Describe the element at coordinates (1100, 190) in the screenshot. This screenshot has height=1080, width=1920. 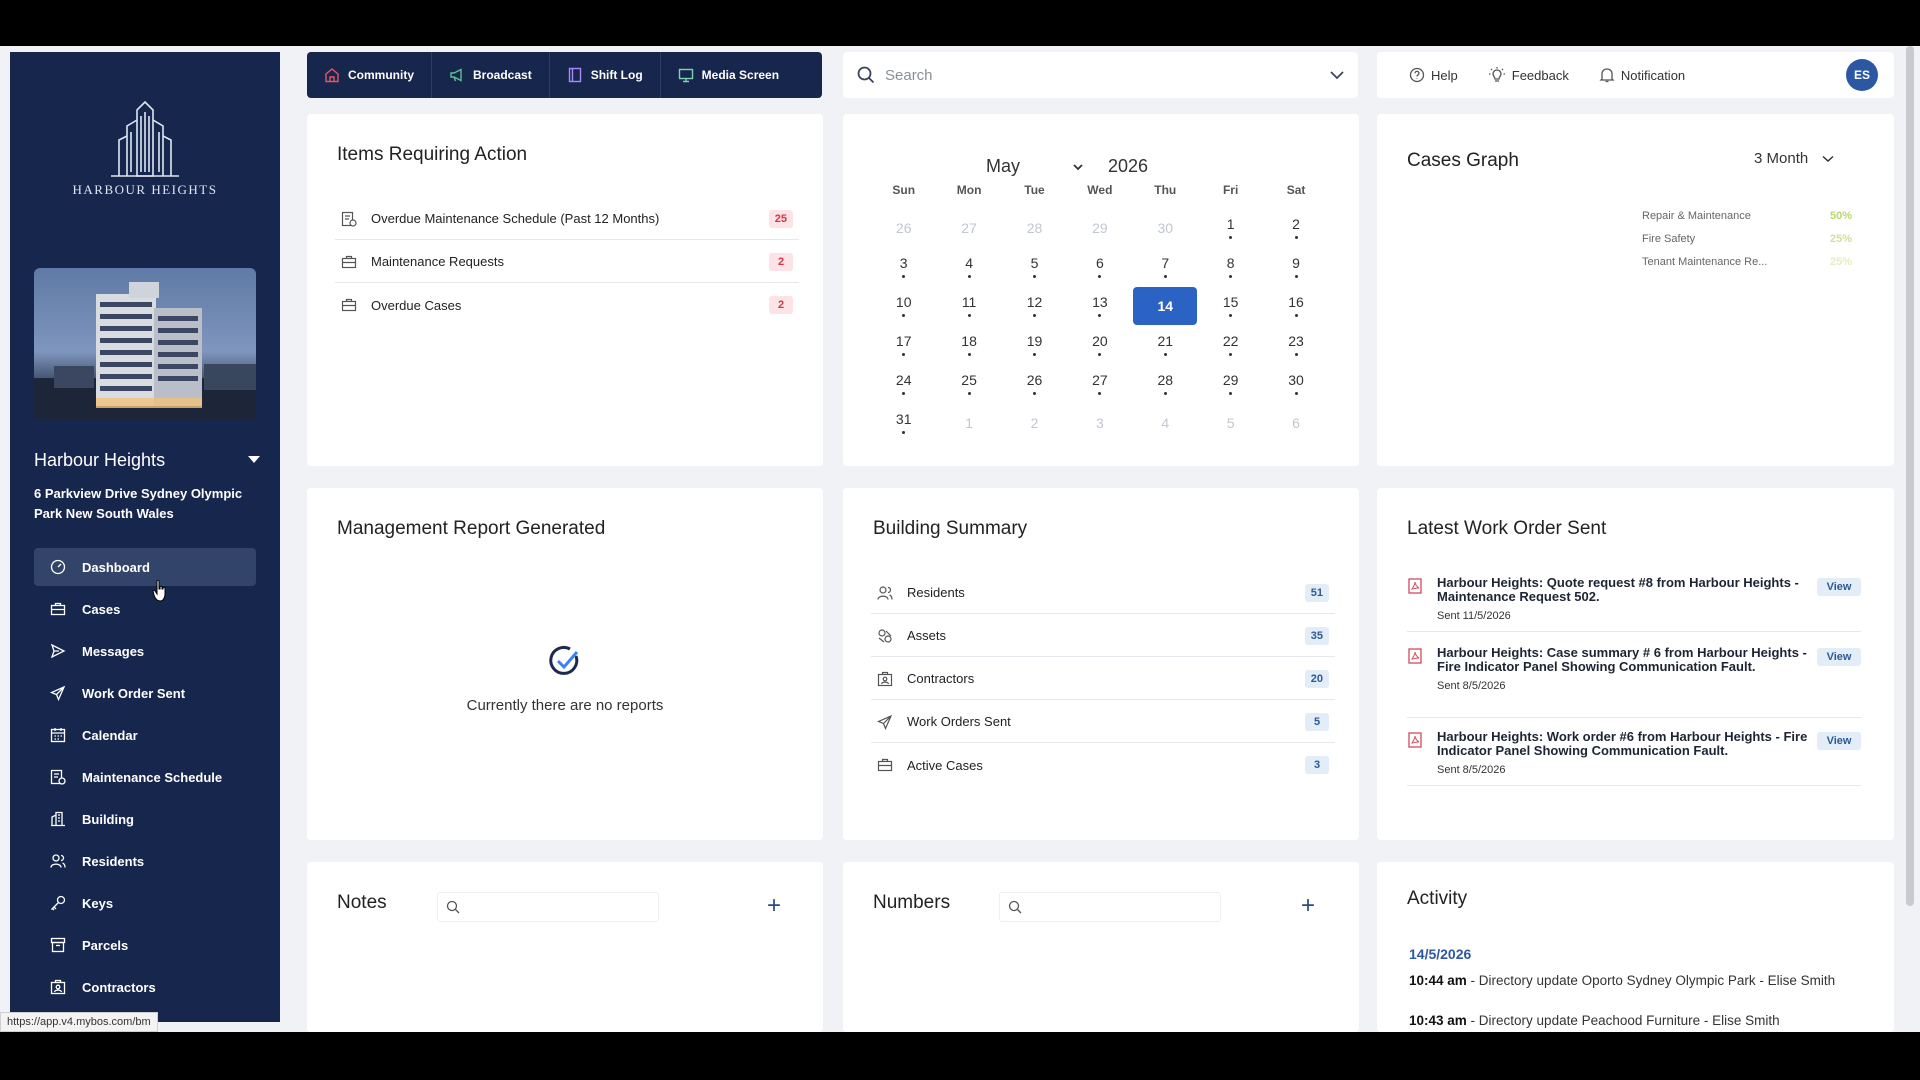
I see `calendar-weekday-row: Sun Mon Tue Wed Thu Fri Sat` at that location.